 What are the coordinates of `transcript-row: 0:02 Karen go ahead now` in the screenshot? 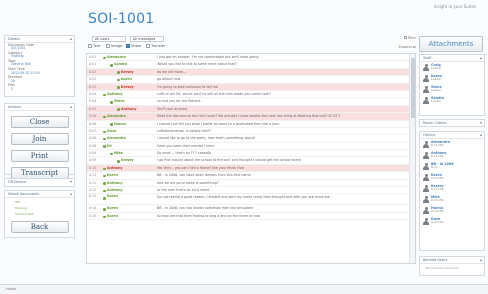 It's located at (251, 80).